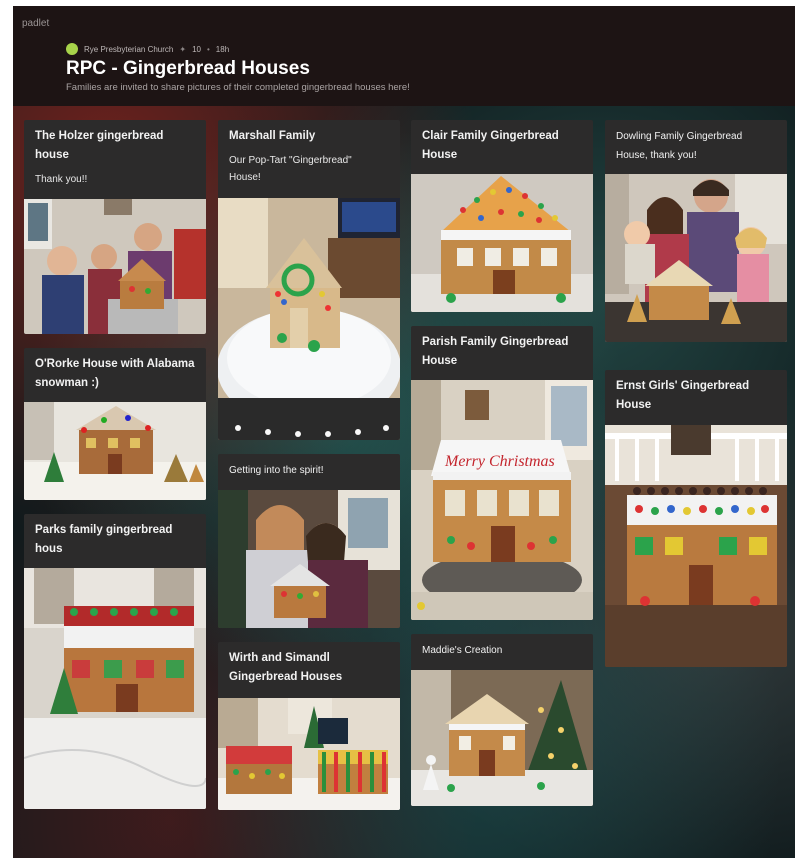 Image resolution: width=804 pixels, height=862 pixels. Describe the element at coordinates (72, 49) in the screenshot. I see `owner-avatar` at that location.